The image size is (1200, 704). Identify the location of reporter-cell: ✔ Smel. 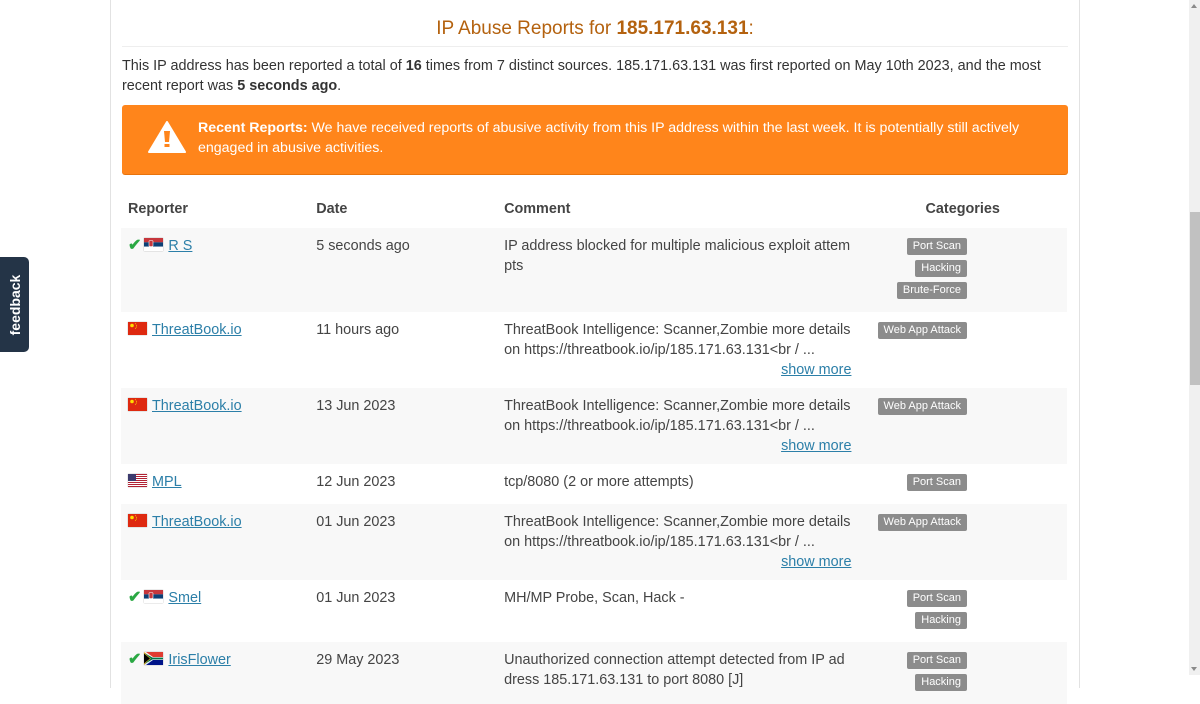
(215, 611).